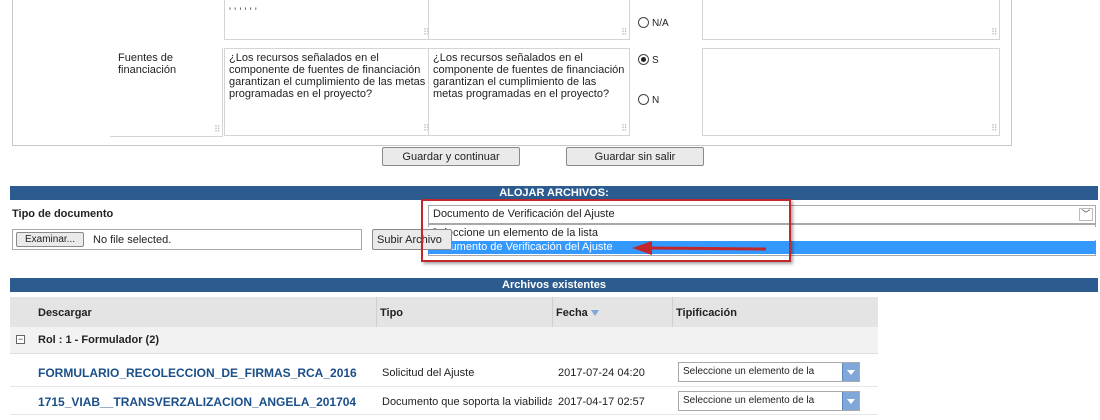 The image size is (1100, 420). I want to click on no-file-text: No file selected., so click(132, 240).